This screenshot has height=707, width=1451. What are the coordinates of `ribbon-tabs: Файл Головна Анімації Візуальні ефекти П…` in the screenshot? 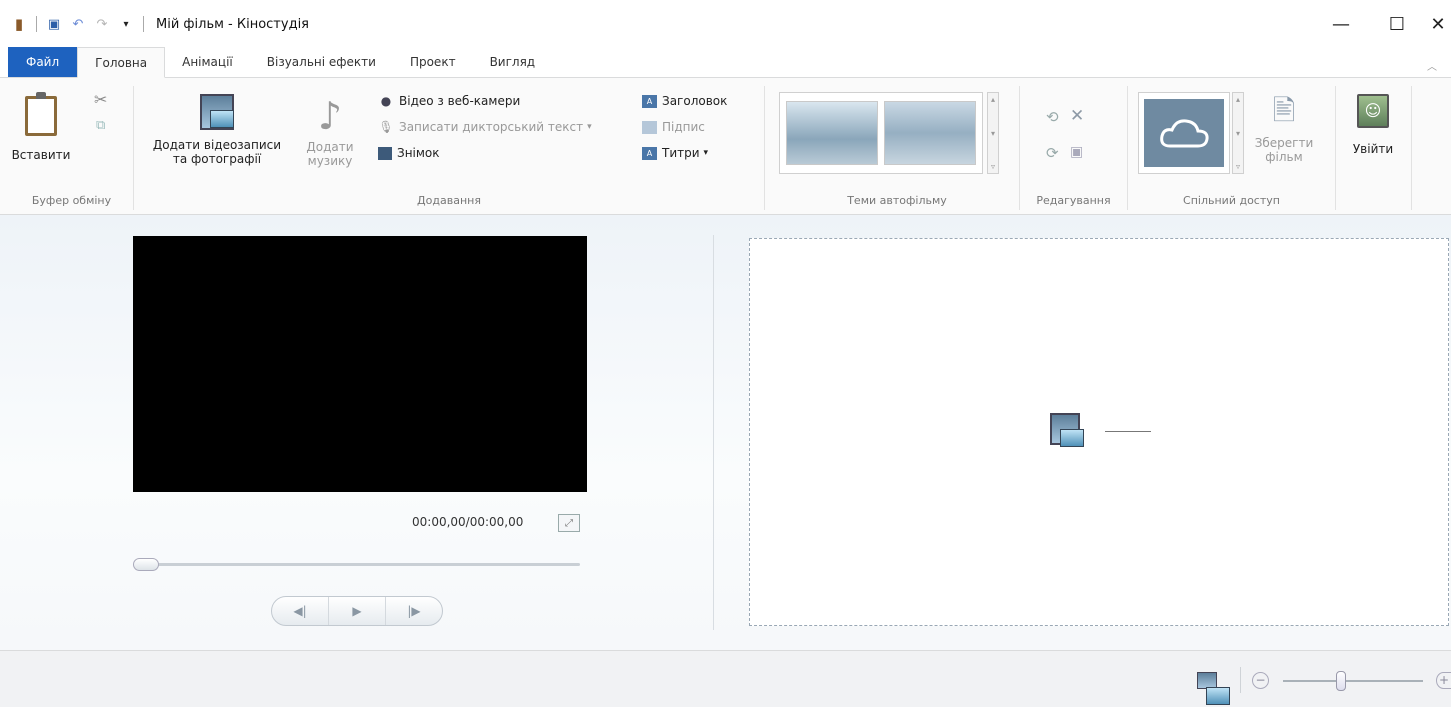 It's located at (725, 62).